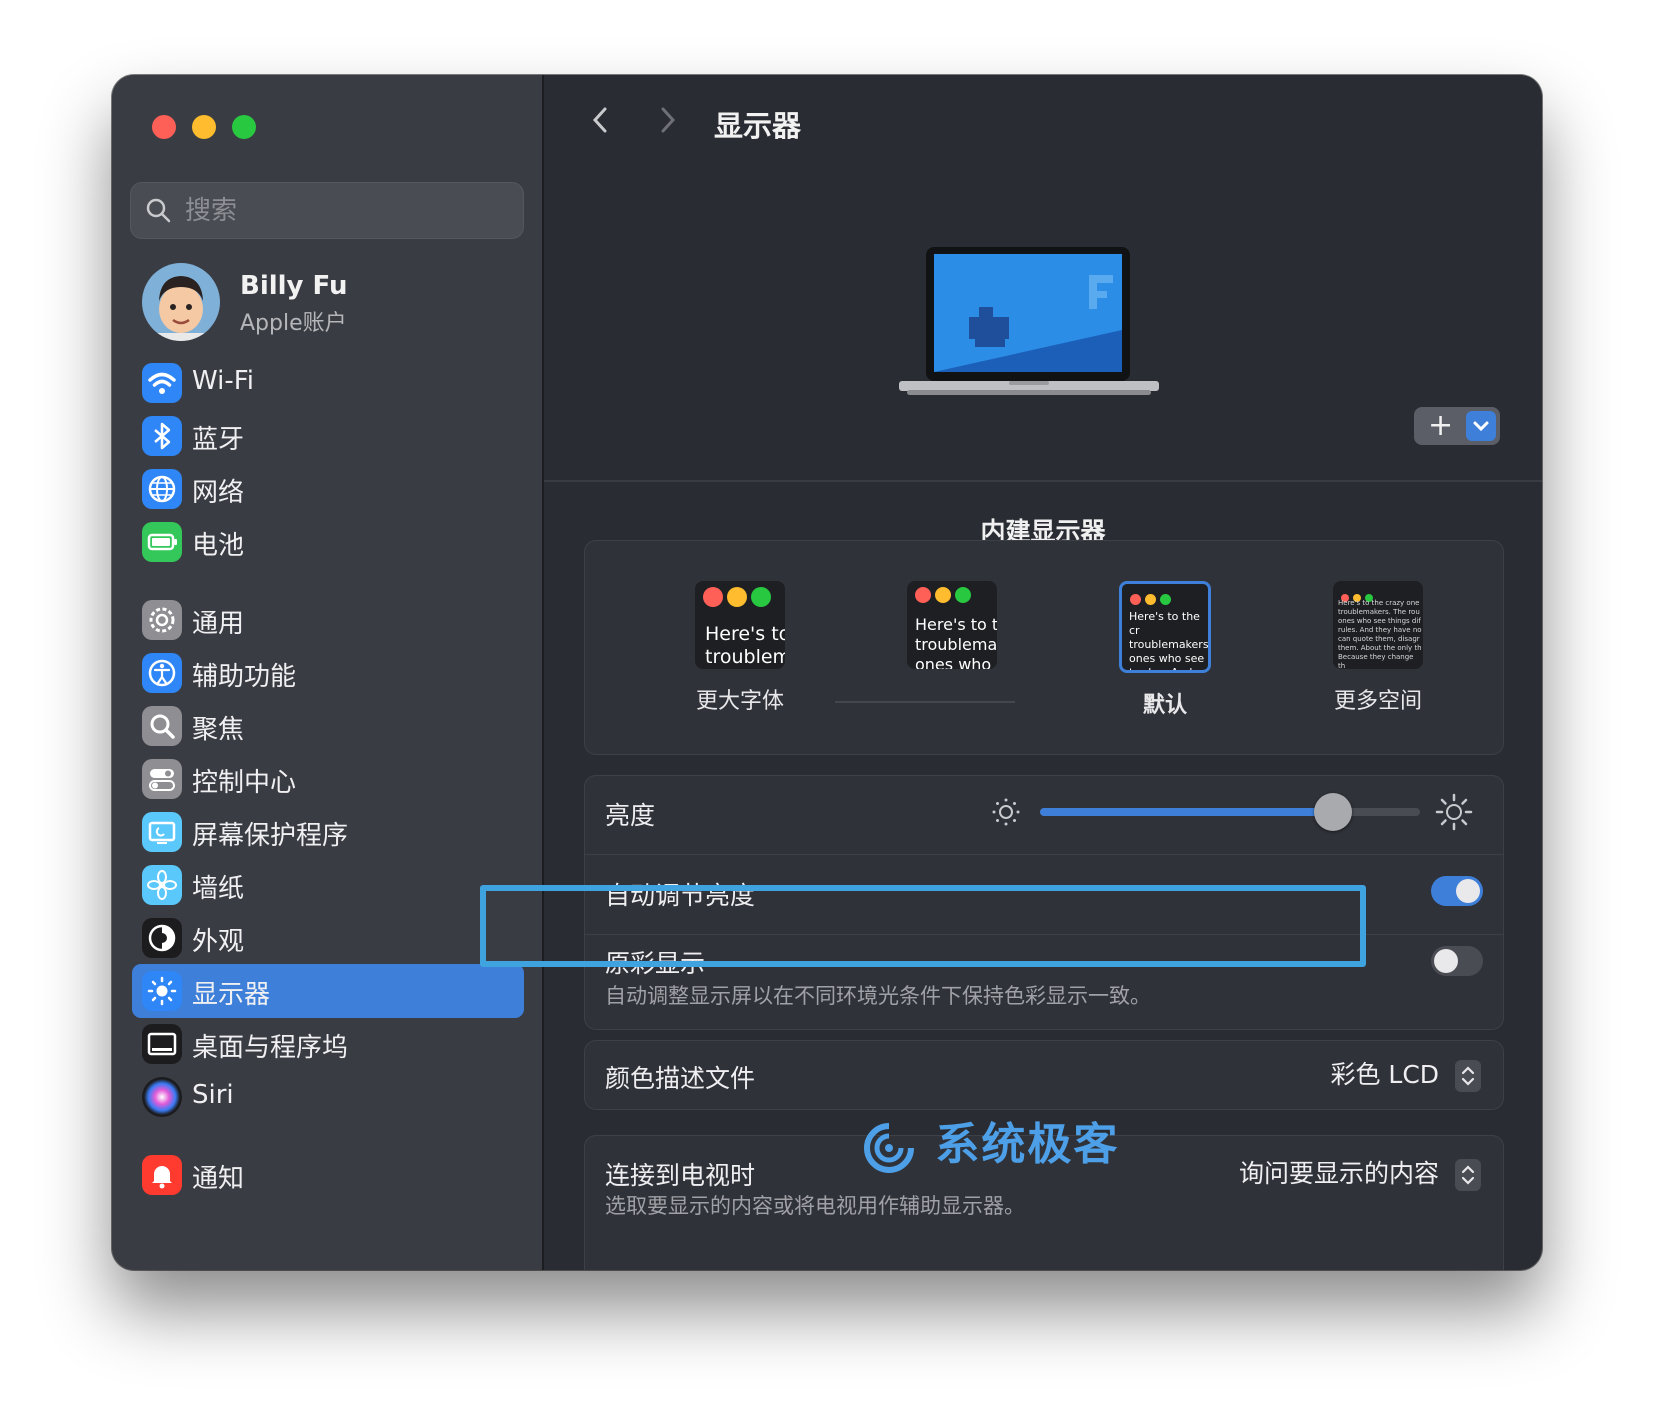 The image size is (1654, 1420). Describe the element at coordinates (294, 286) in the screenshot. I see `account-name: Billy Fu` at that location.